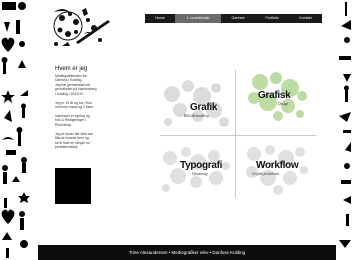 Image resolution: width=353 pixels, height=260 pixels. I want to click on nav-item-gartnea: Gartnea, so click(238, 18).